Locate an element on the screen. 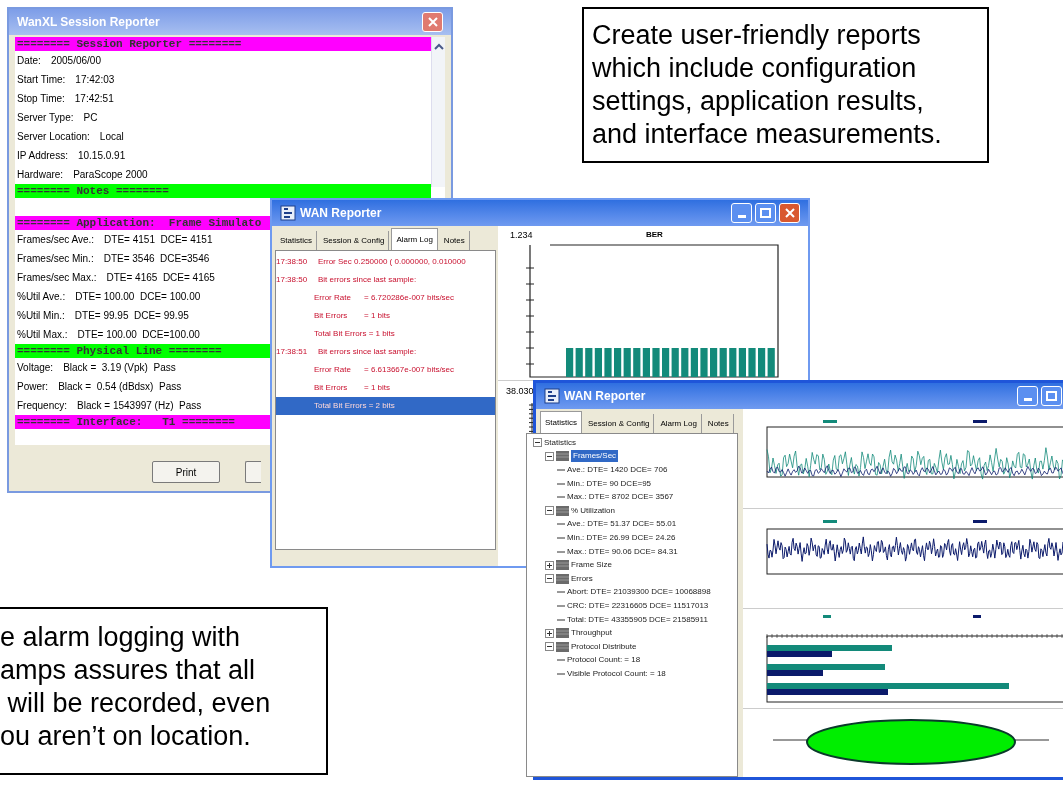 The height and width of the screenshot is (801, 1063). tree-item: Ave.: DTE= 51.37 DCE= 55.01 is located at coordinates (622, 524).